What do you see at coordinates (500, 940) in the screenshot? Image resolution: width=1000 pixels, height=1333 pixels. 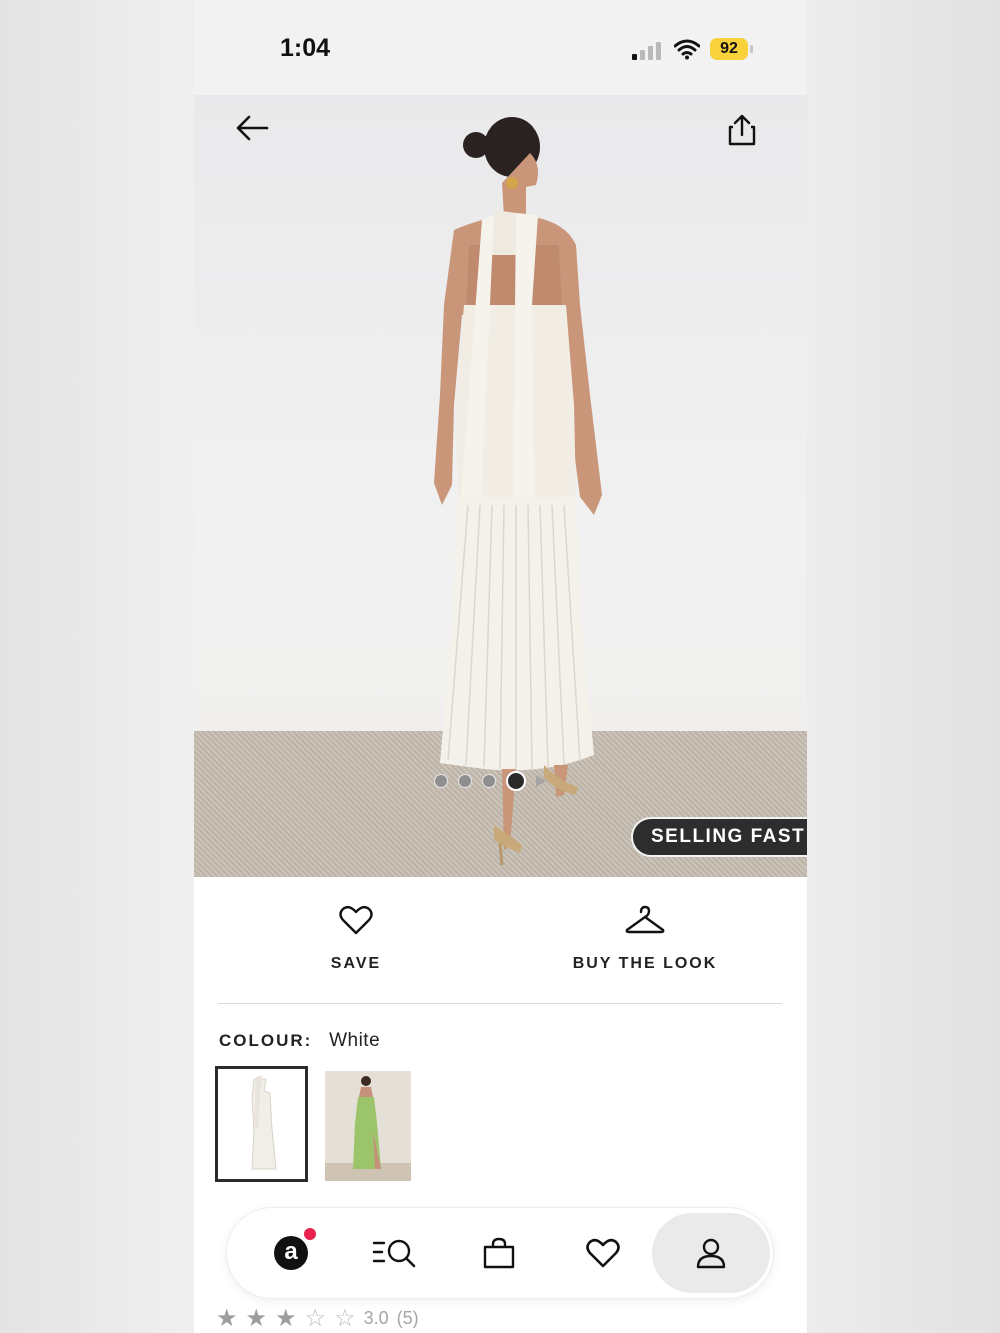 I see `product-actions: SAVE BUY THE LOOK` at bounding box center [500, 940].